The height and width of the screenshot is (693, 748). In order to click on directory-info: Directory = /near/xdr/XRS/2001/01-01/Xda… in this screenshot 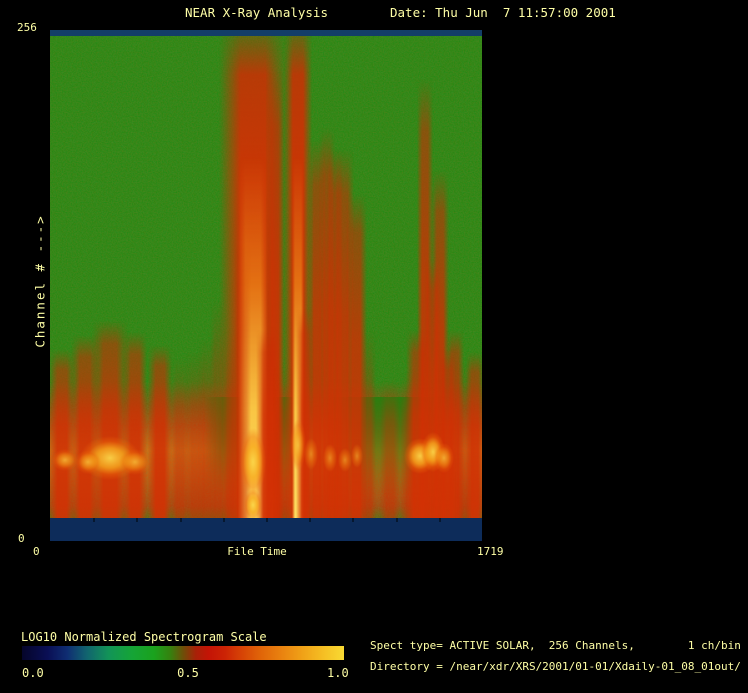, I will do `click(555, 666)`.